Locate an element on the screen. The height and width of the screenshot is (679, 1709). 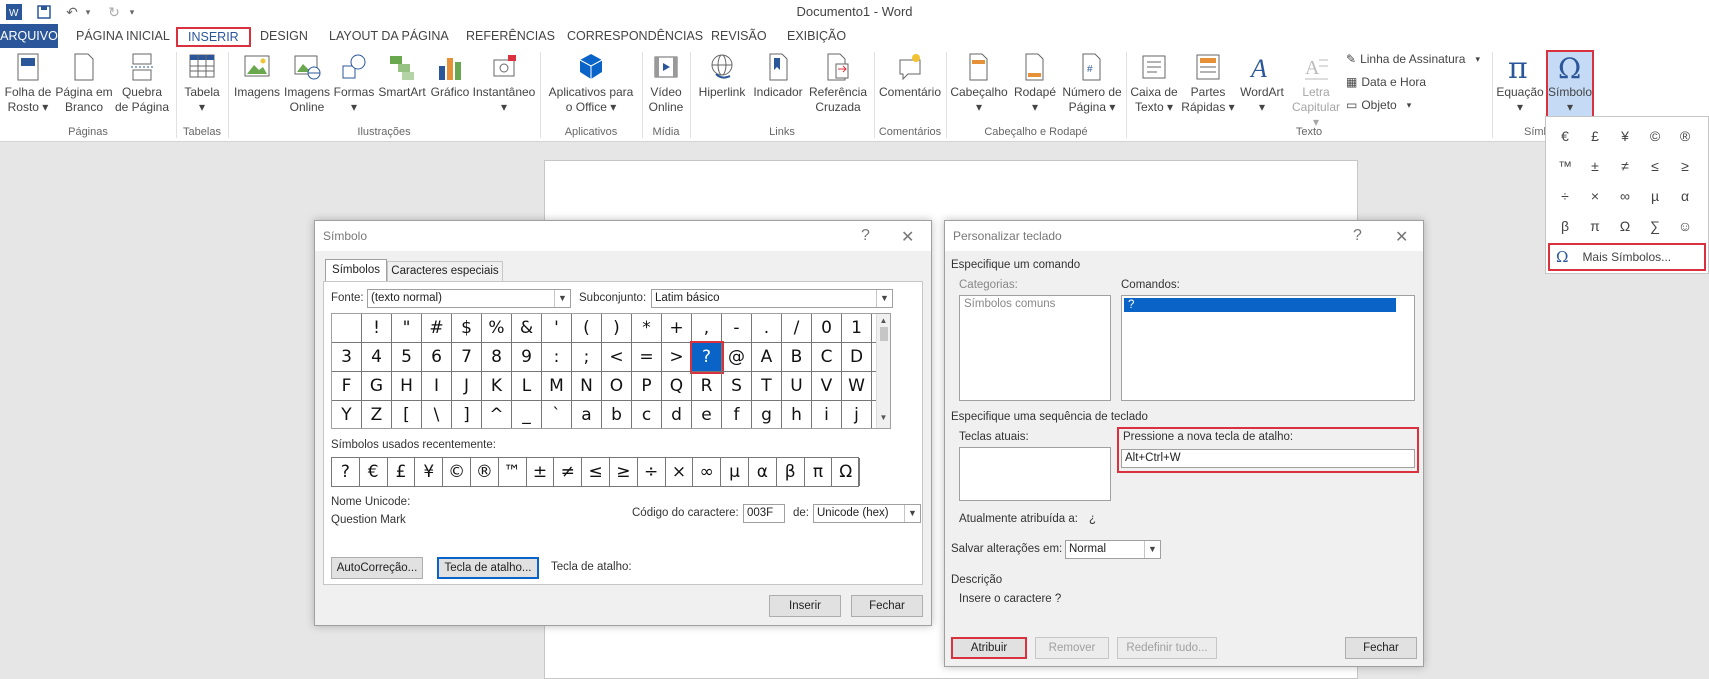
recent-symbol-cell: Ω is located at coordinates (846, 472).